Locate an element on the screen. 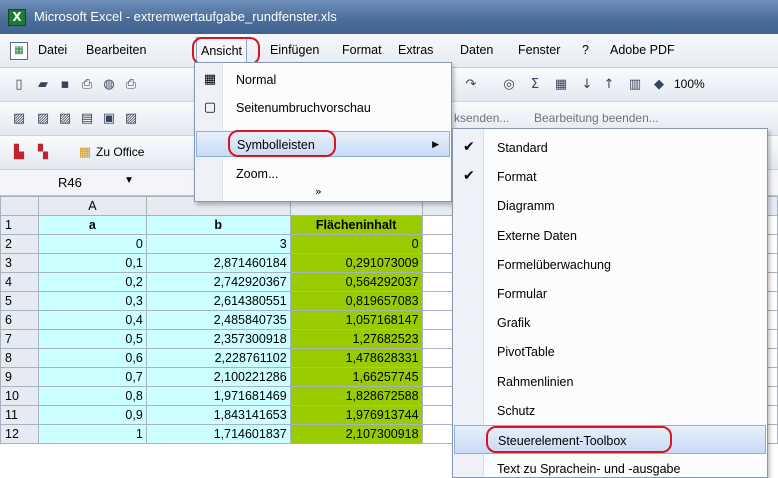 This screenshot has width=778, height=478. row-header: 3 is located at coordinates (19, 263).